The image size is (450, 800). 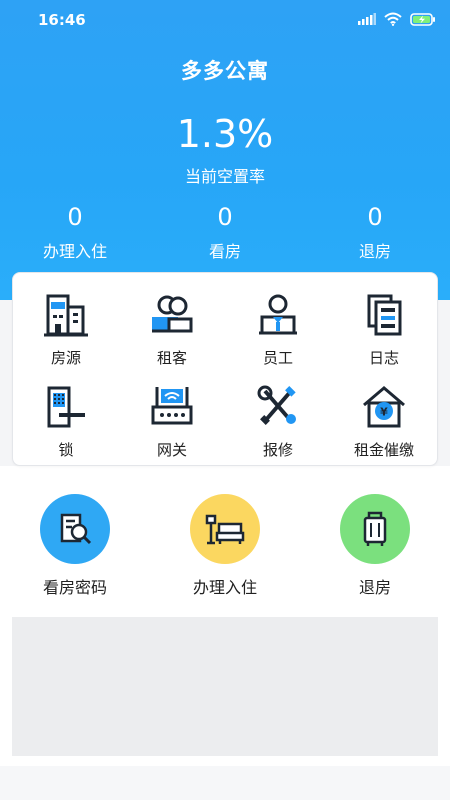 What do you see at coordinates (224, 251) in the screenshot?
I see `stat-viewing-label: 看房` at bounding box center [224, 251].